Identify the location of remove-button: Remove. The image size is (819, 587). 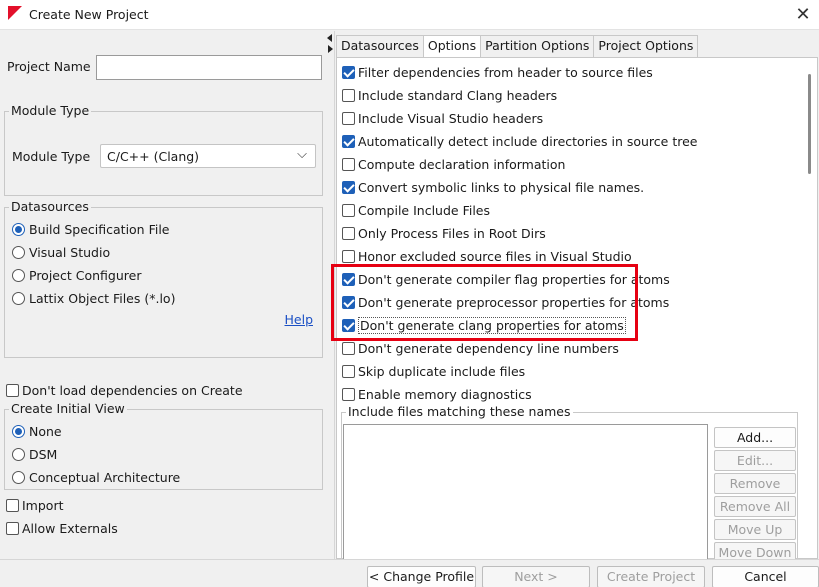
(755, 483).